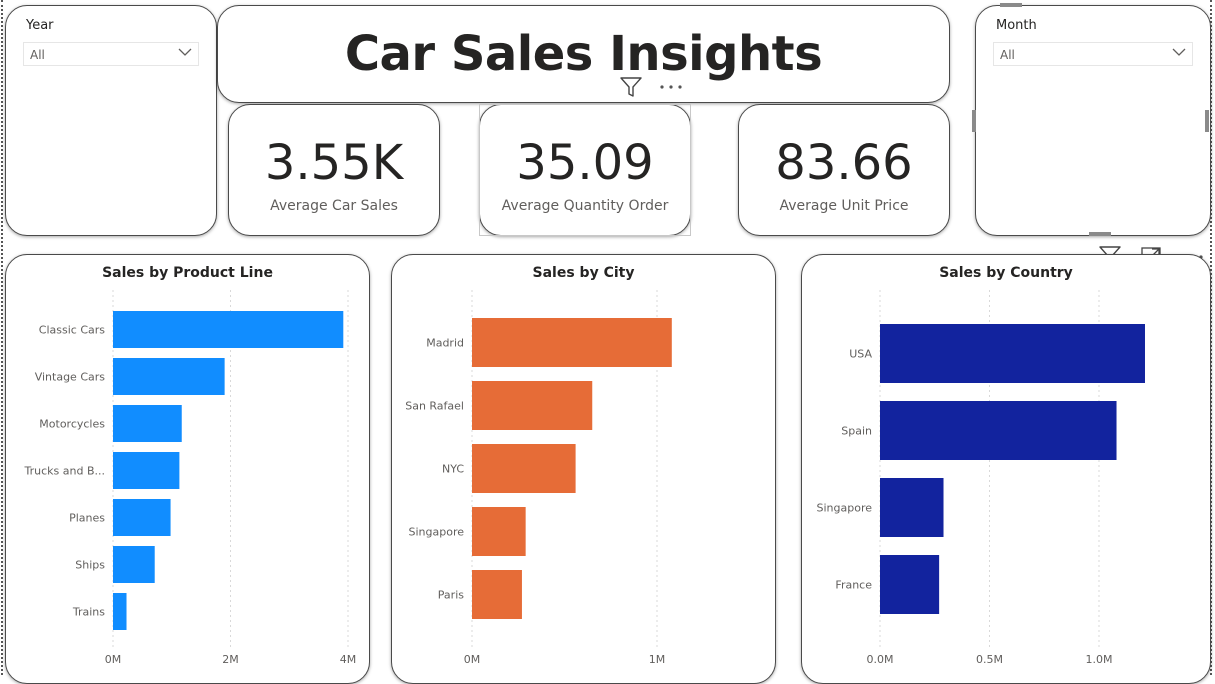  Describe the element at coordinates (671, 87) in the screenshot. I see `more-options-icon` at that location.